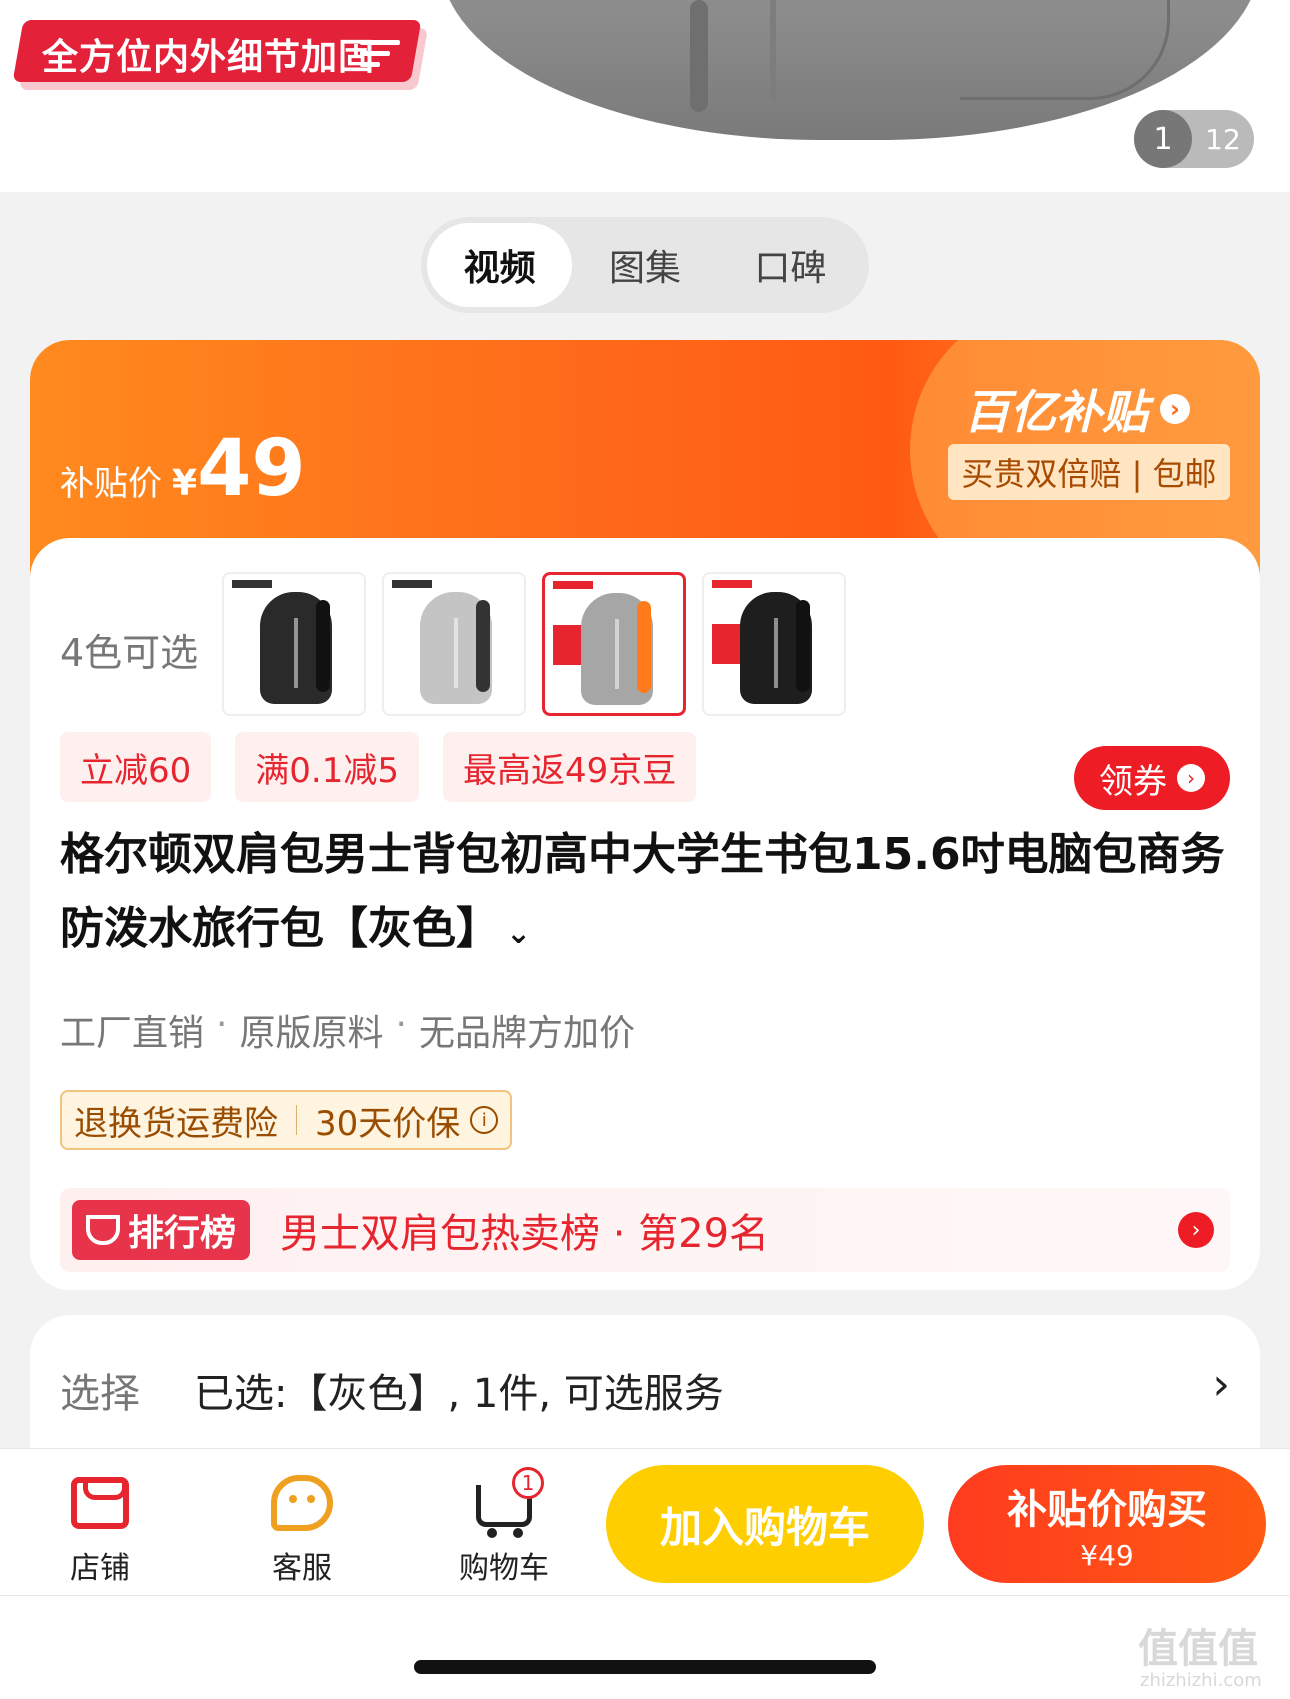  What do you see at coordinates (111, 484) in the screenshot?
I see `subsidy-price-label: 补贴价` at bounding box center [111, 484].